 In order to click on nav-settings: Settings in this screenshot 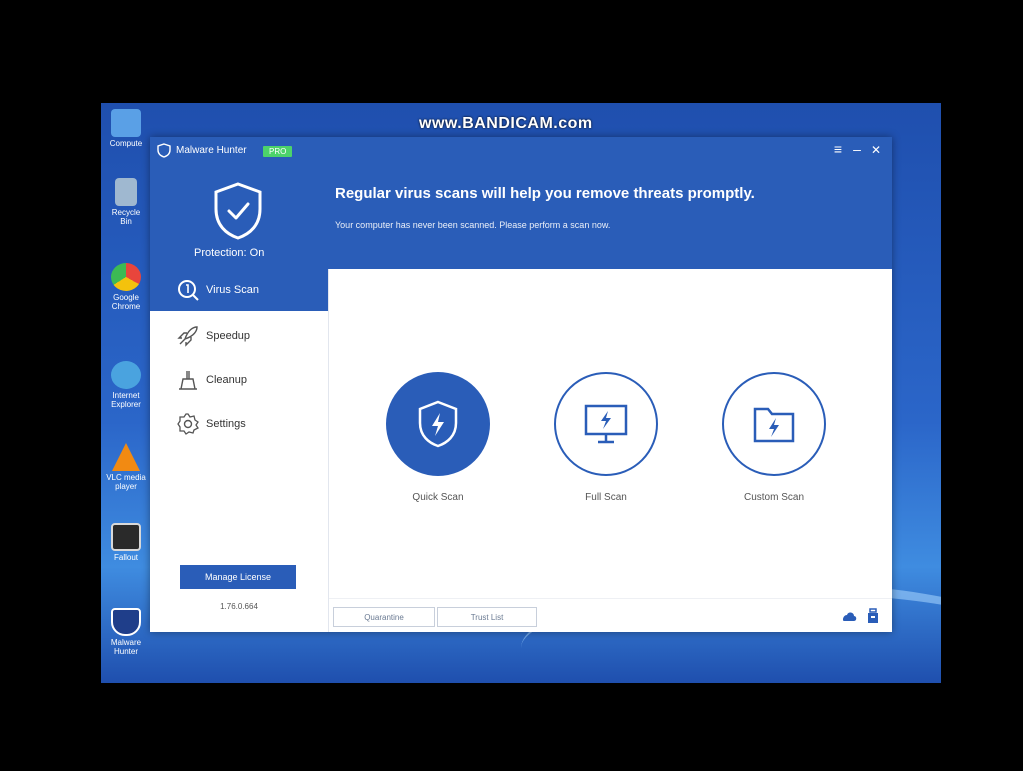, I will do `click(239, 424)`.